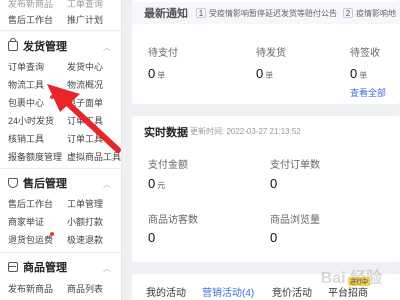 This screenshot has width=400, height=300. I want to click on sidebar-item-return-shipping: 退货包运费, so click(30, 239).